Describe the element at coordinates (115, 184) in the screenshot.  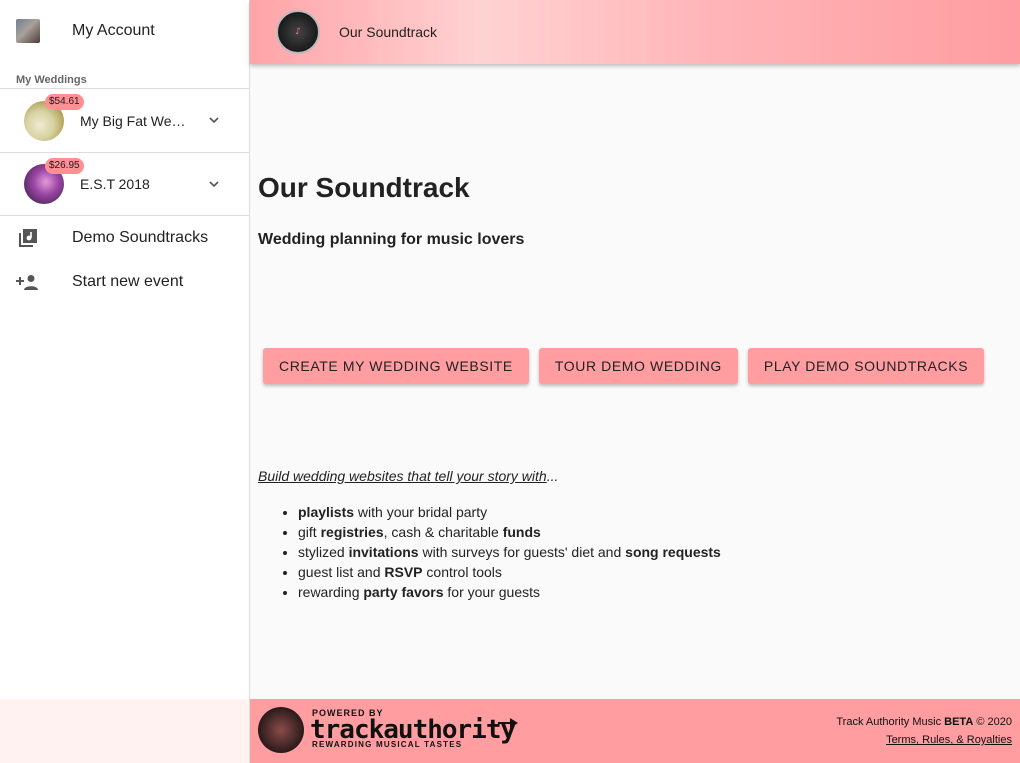
I see `wedding-name: E.S.T 2018` at that location.